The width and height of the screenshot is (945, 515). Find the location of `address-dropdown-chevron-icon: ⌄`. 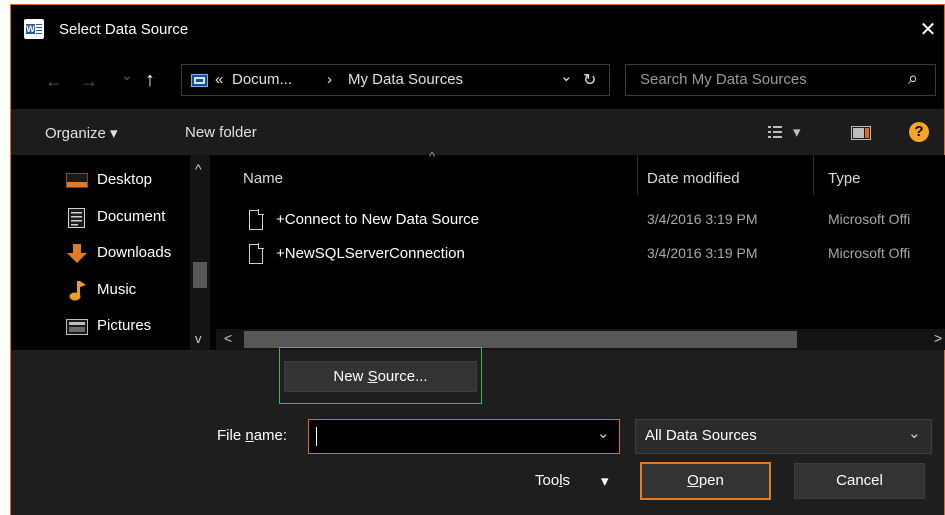

address-dropdown-chevron-icon: ⌄ is located at coordinates (566, 76).